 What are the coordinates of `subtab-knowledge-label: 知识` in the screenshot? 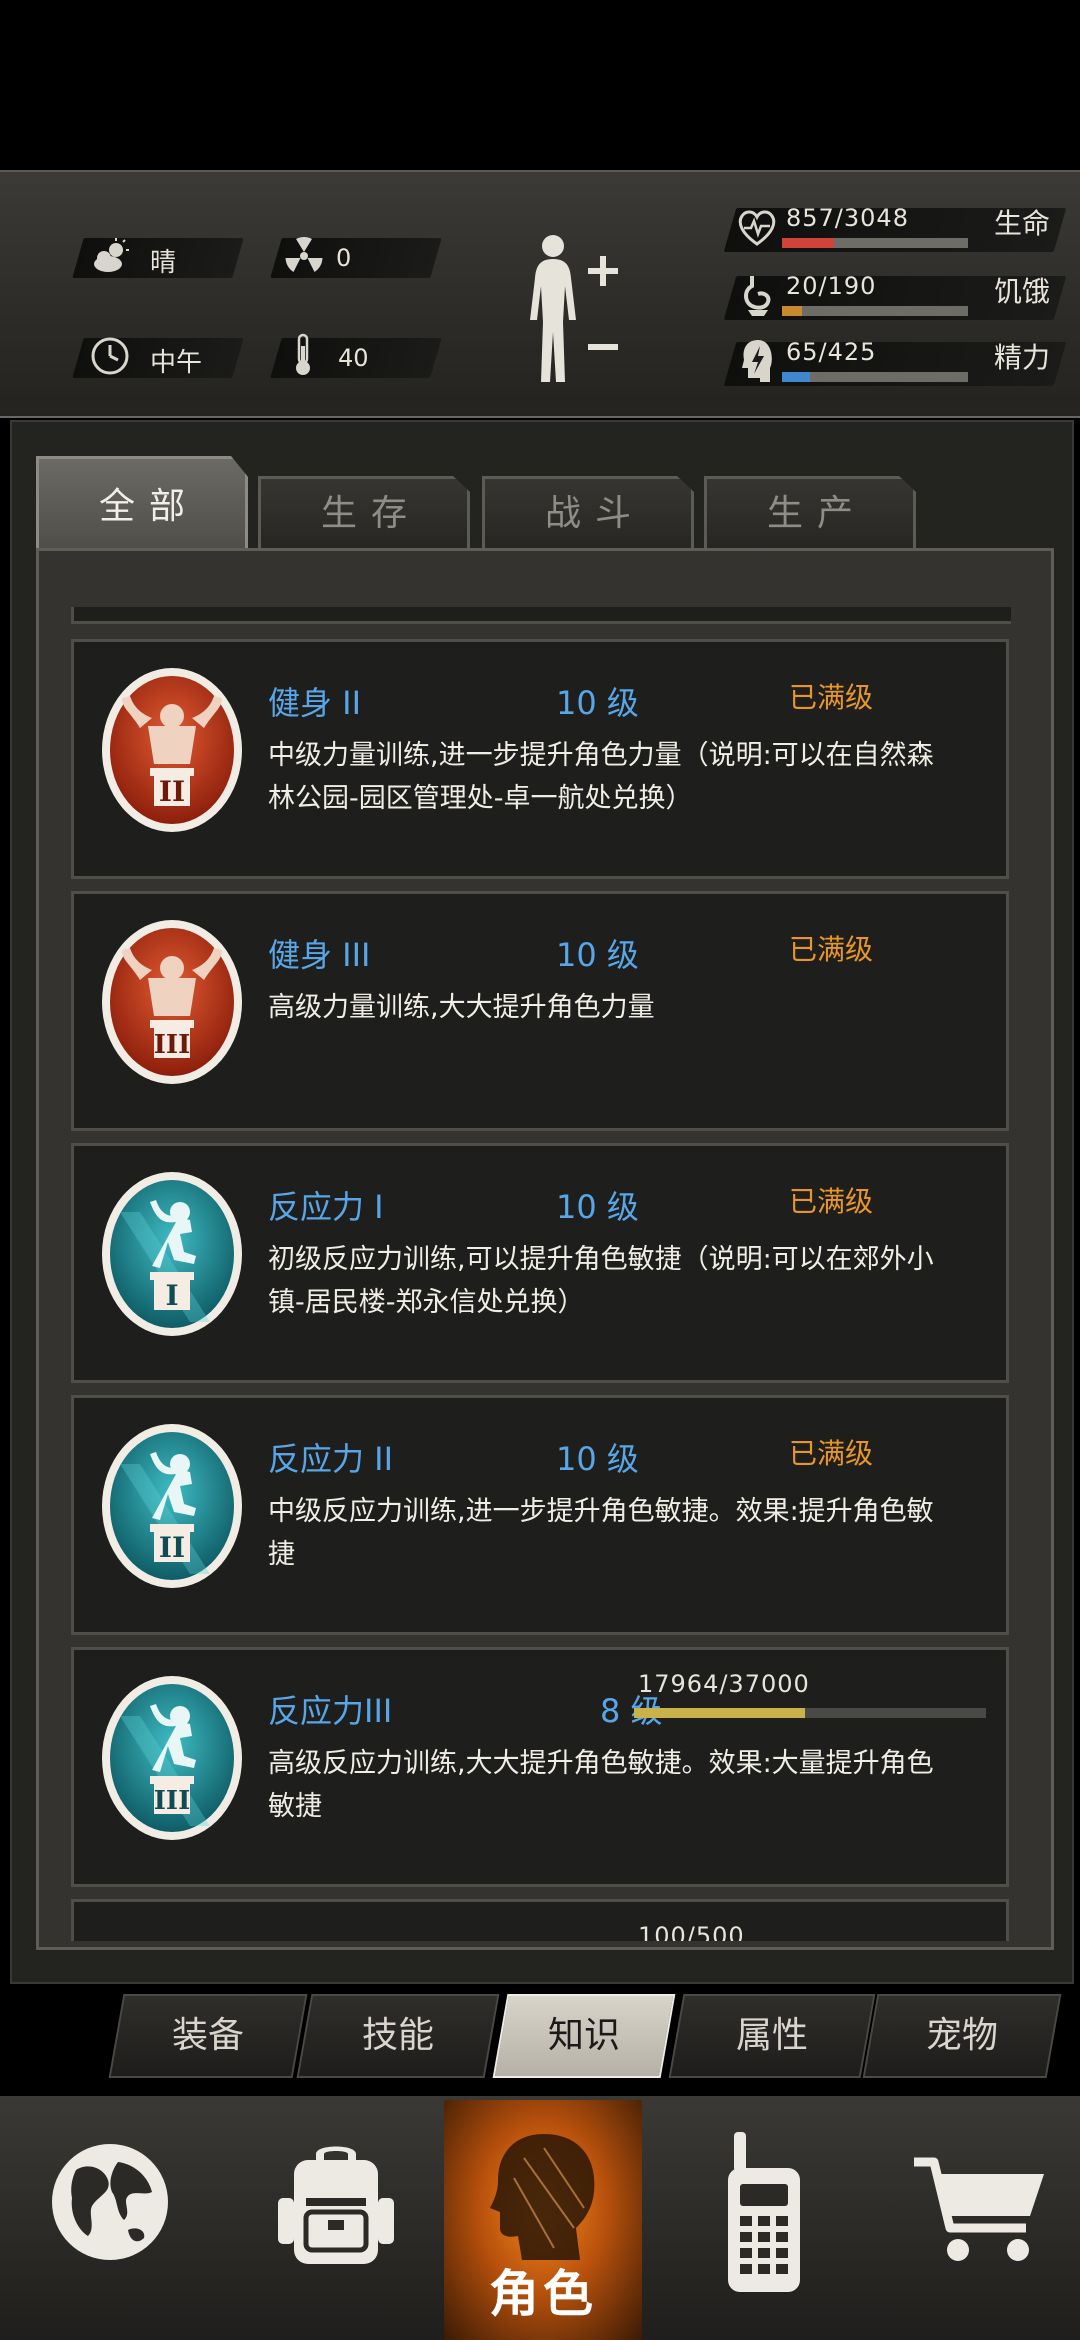 It's located at (583, 2035).